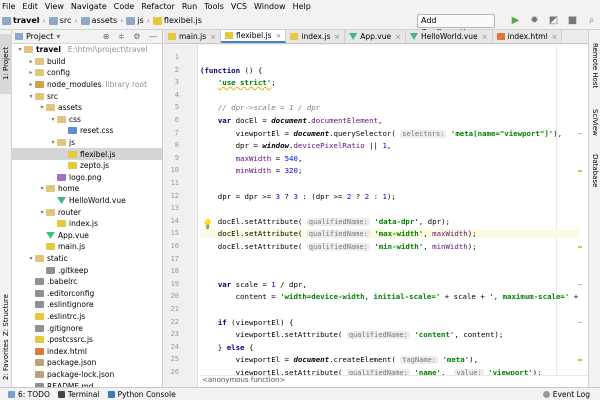  What do you see at coordinates (591, 21) in the screenshot?
I see `search-icon: ⌕` at bounding box center [591, 21].